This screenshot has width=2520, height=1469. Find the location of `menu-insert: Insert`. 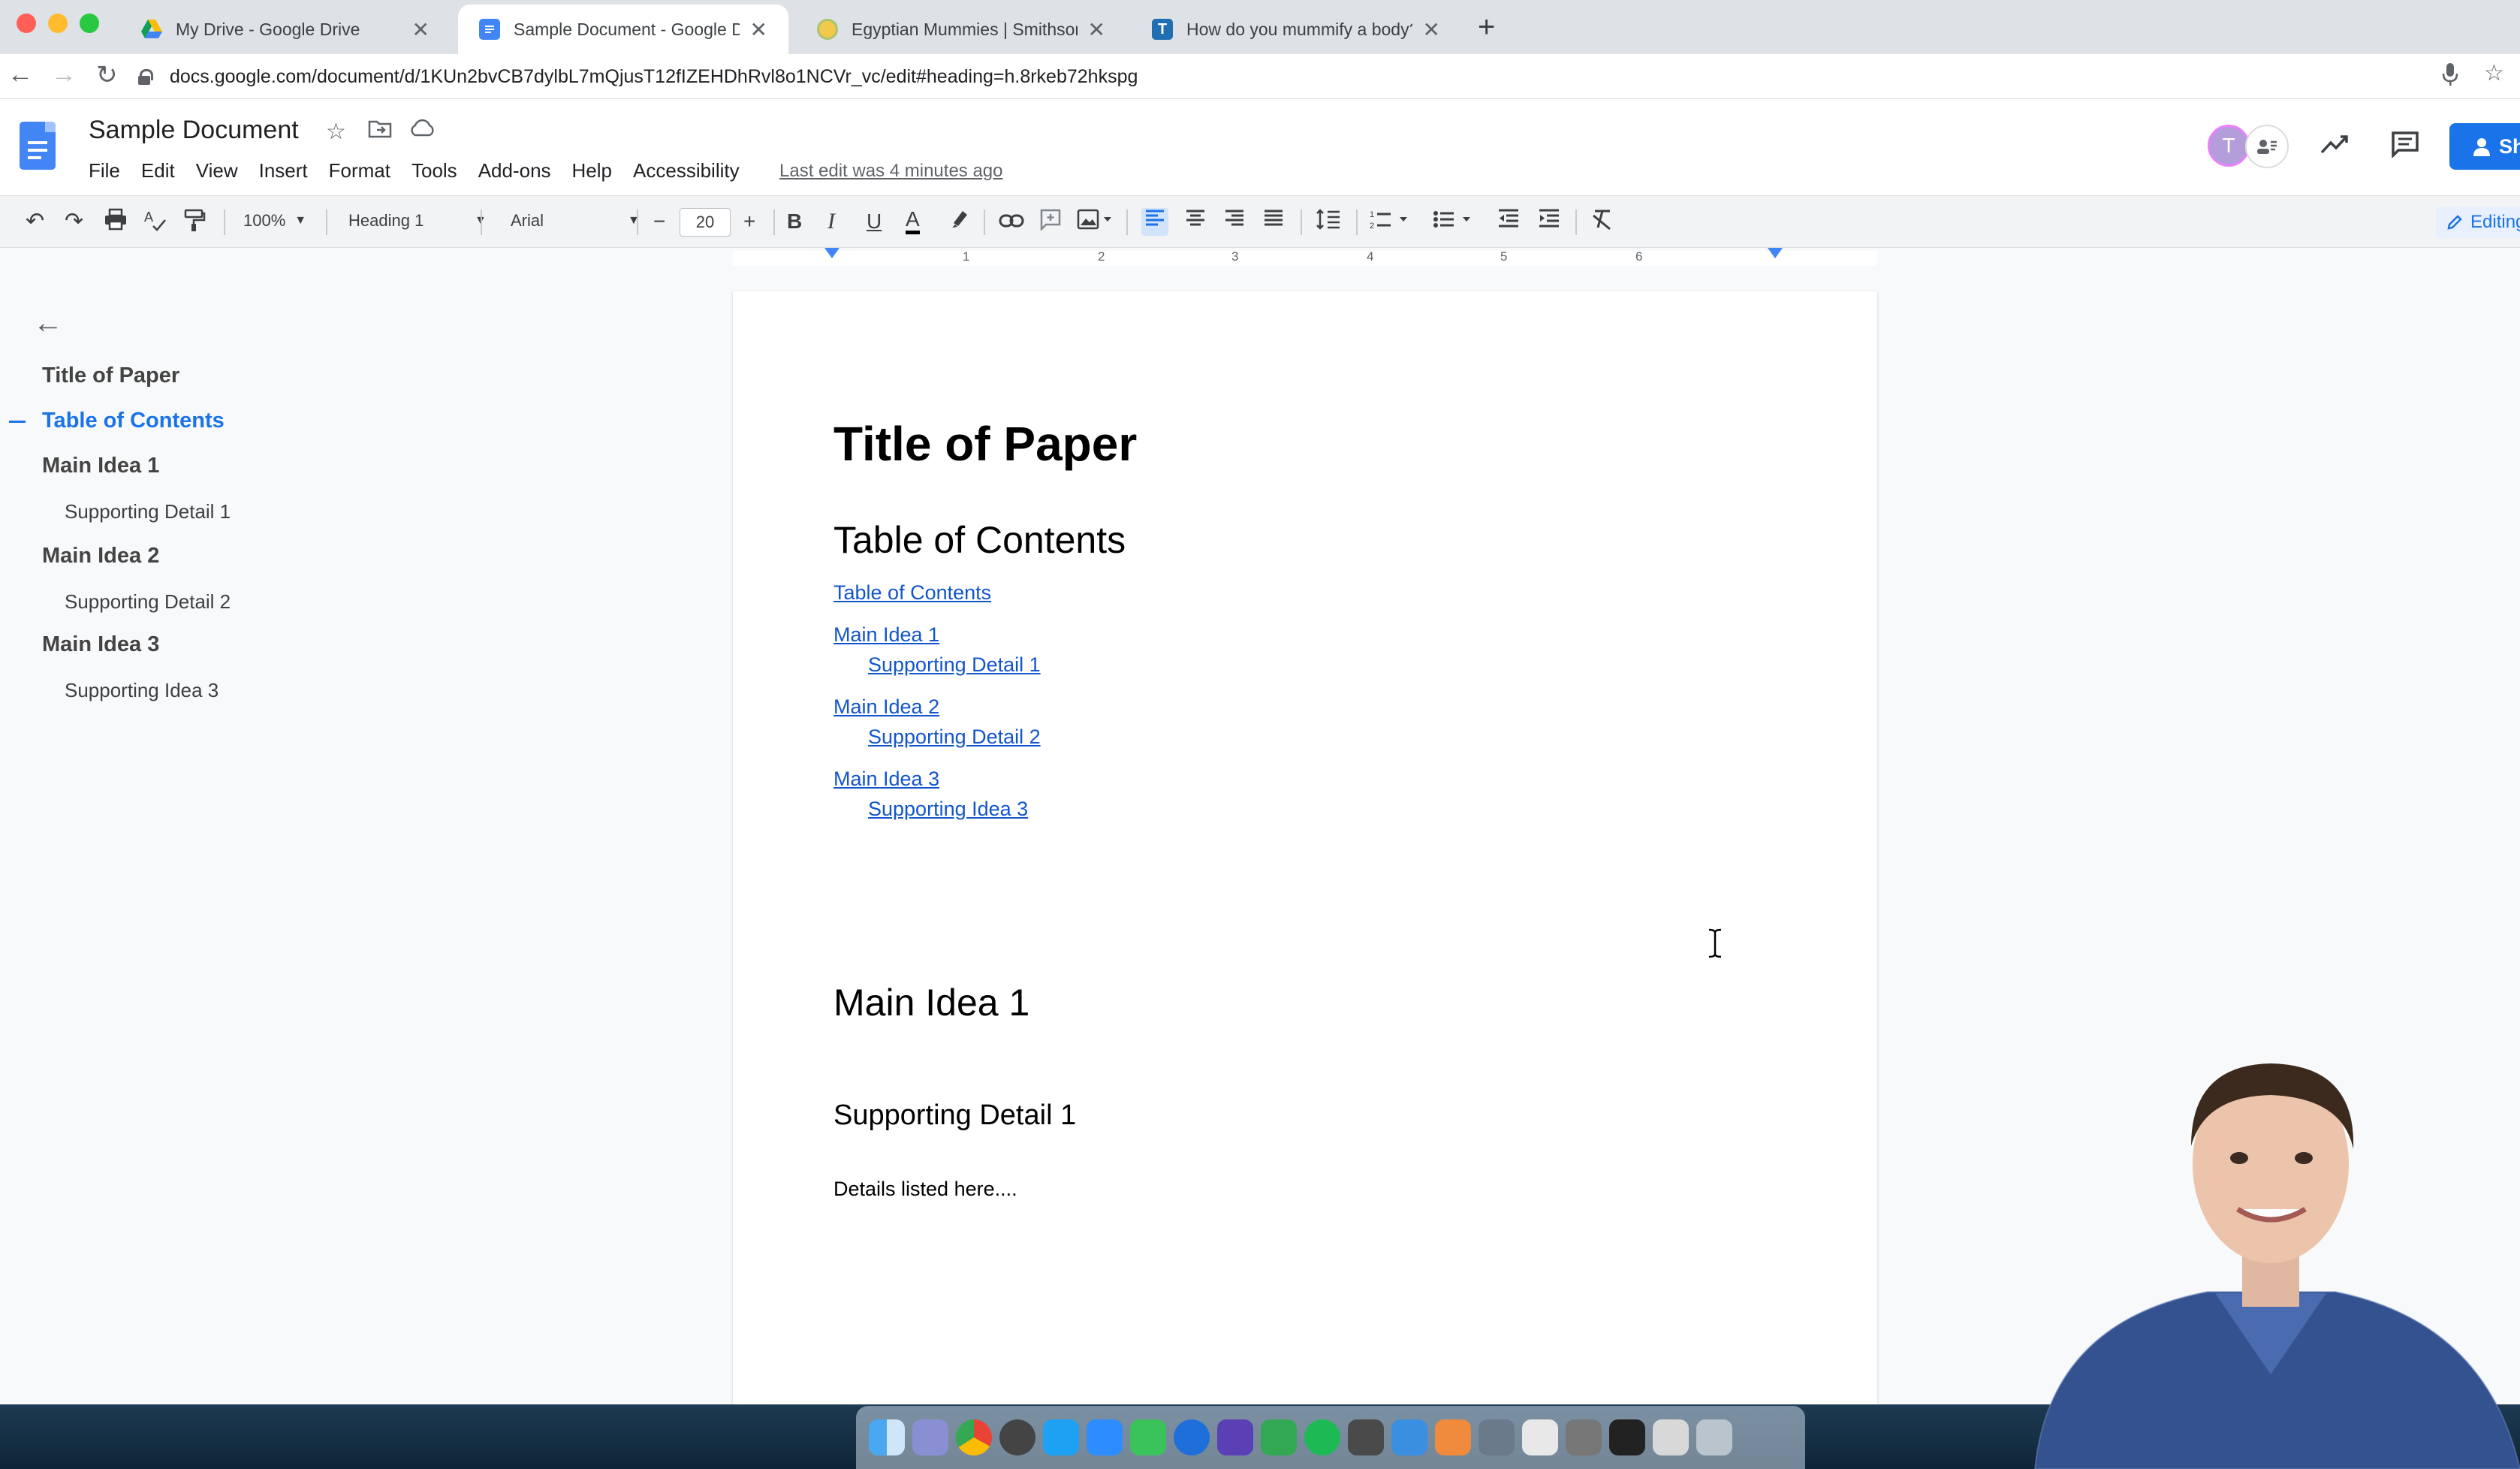

menu-insert: Insert is located at coordinates (283, 170).